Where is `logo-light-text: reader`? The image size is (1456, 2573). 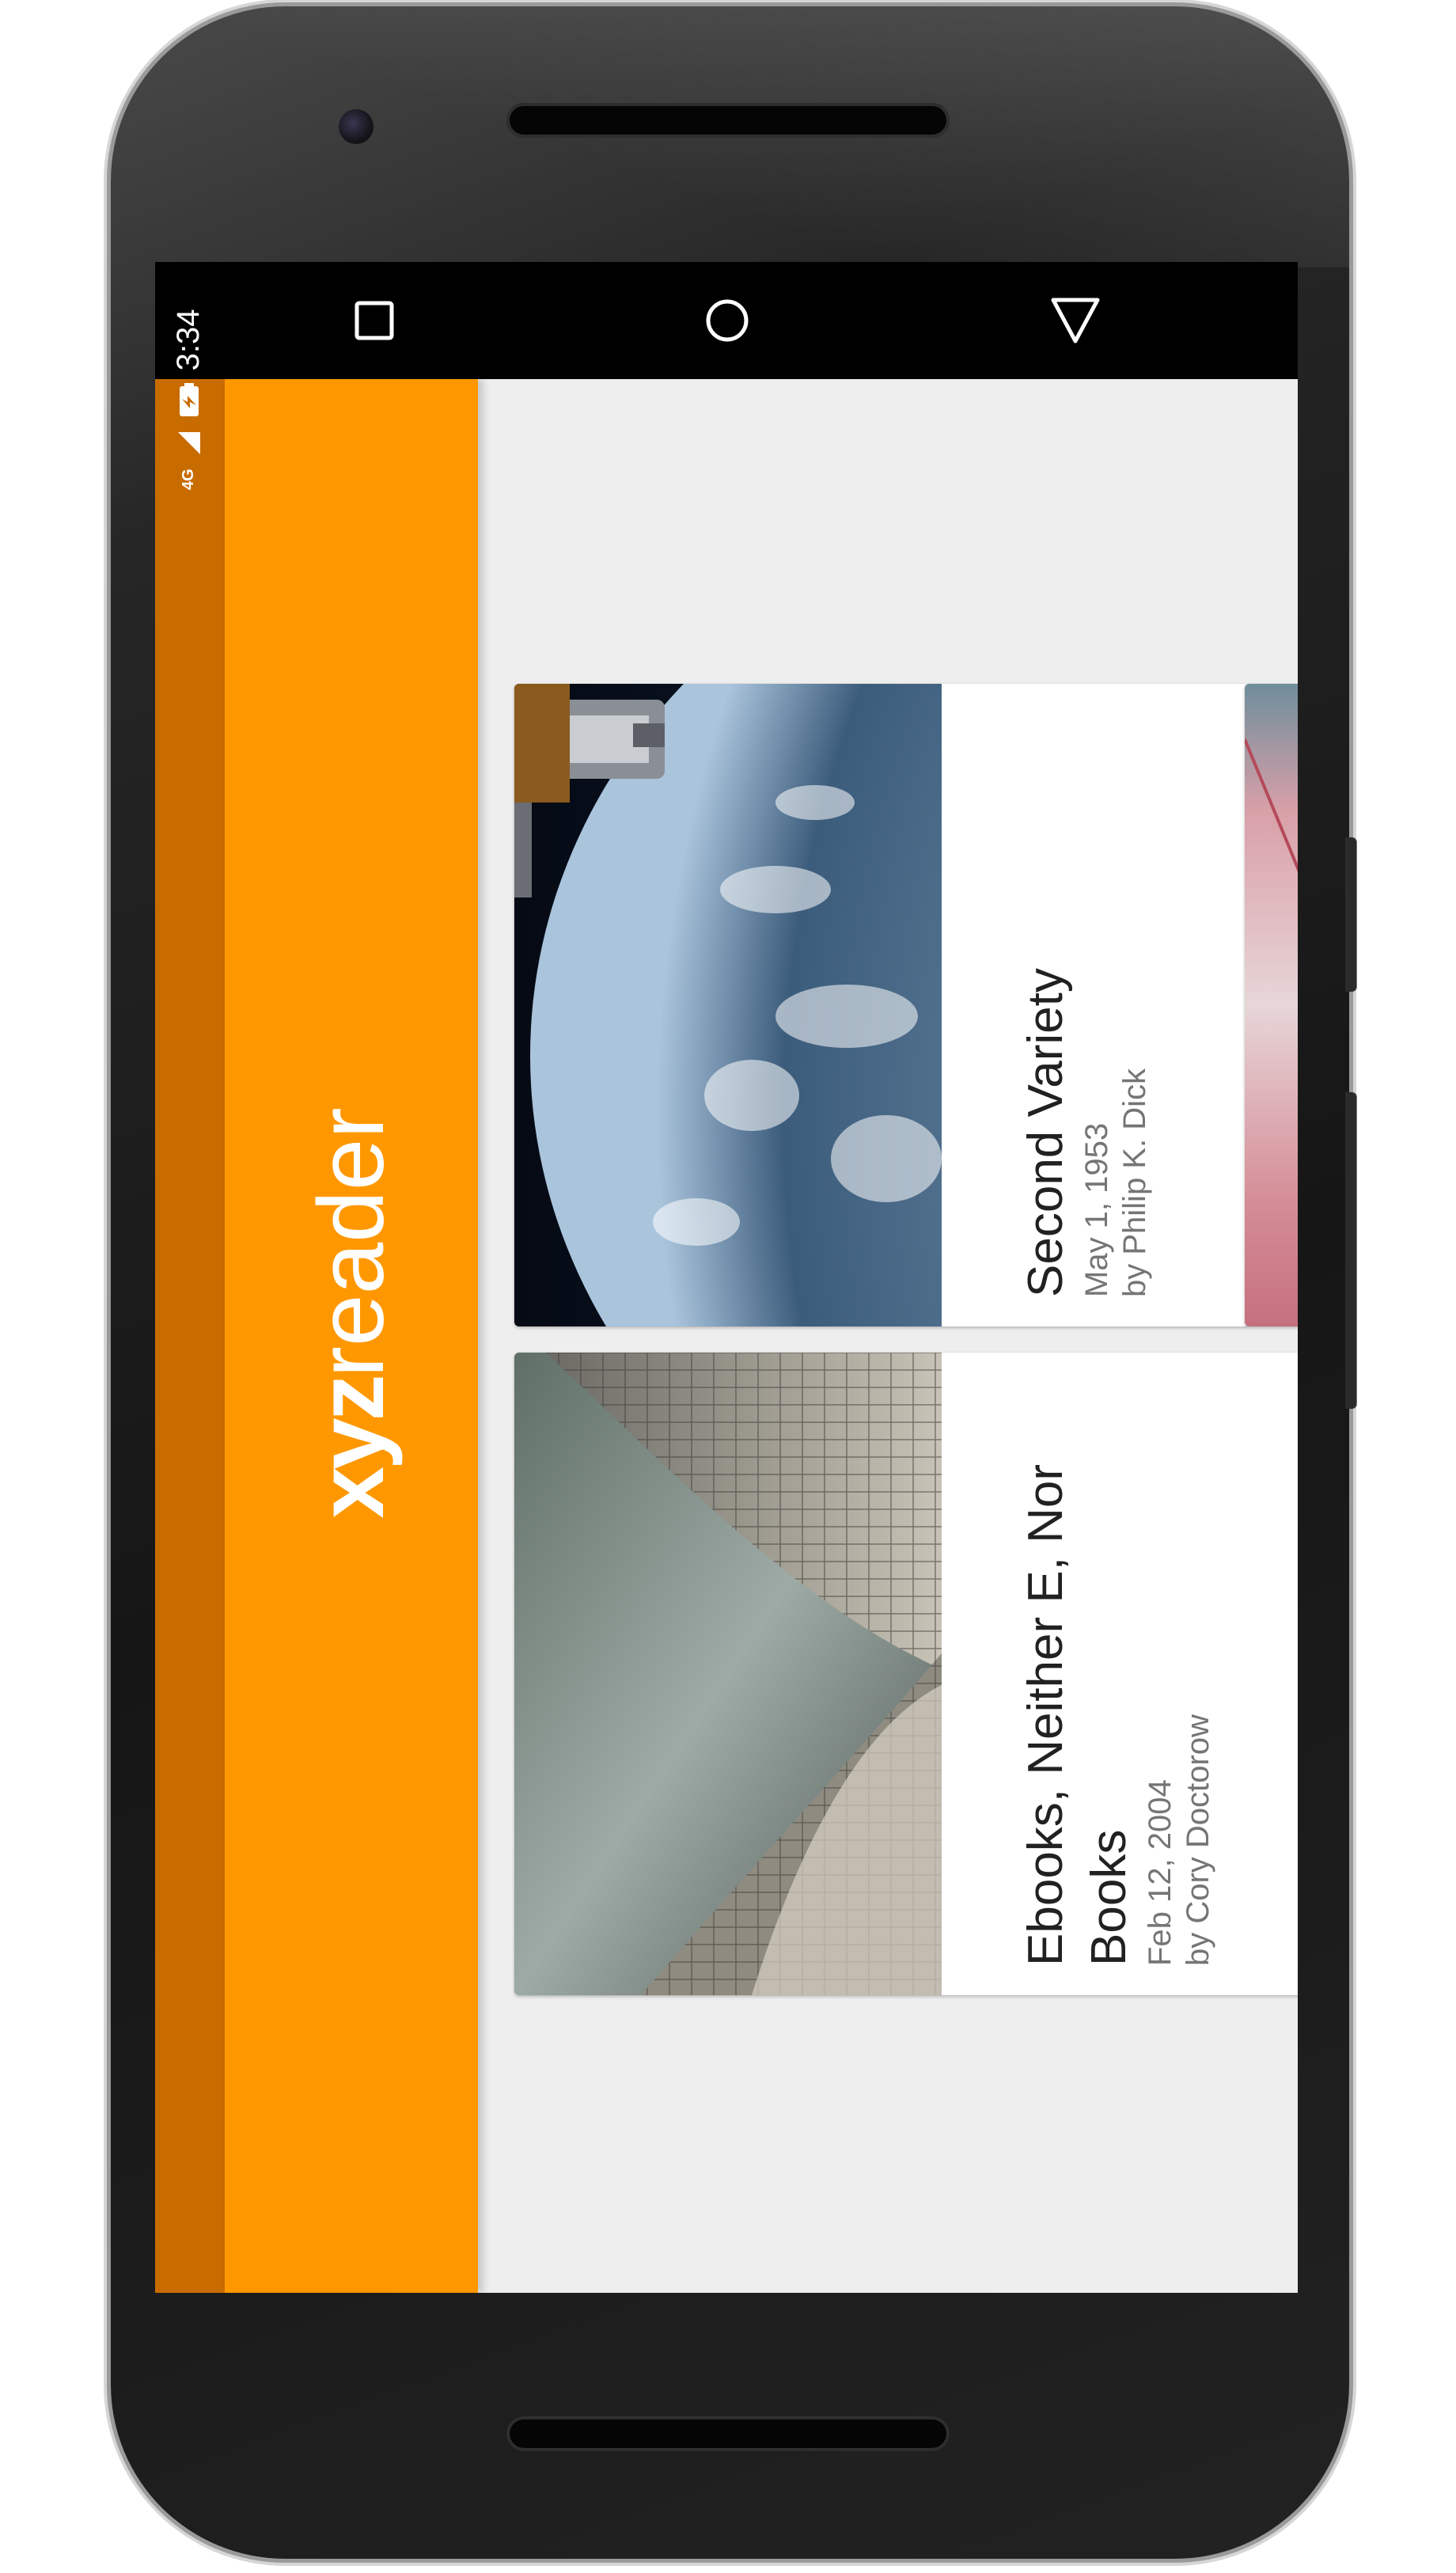 logo-light-text: reader is located at coordinates (351, 1242).